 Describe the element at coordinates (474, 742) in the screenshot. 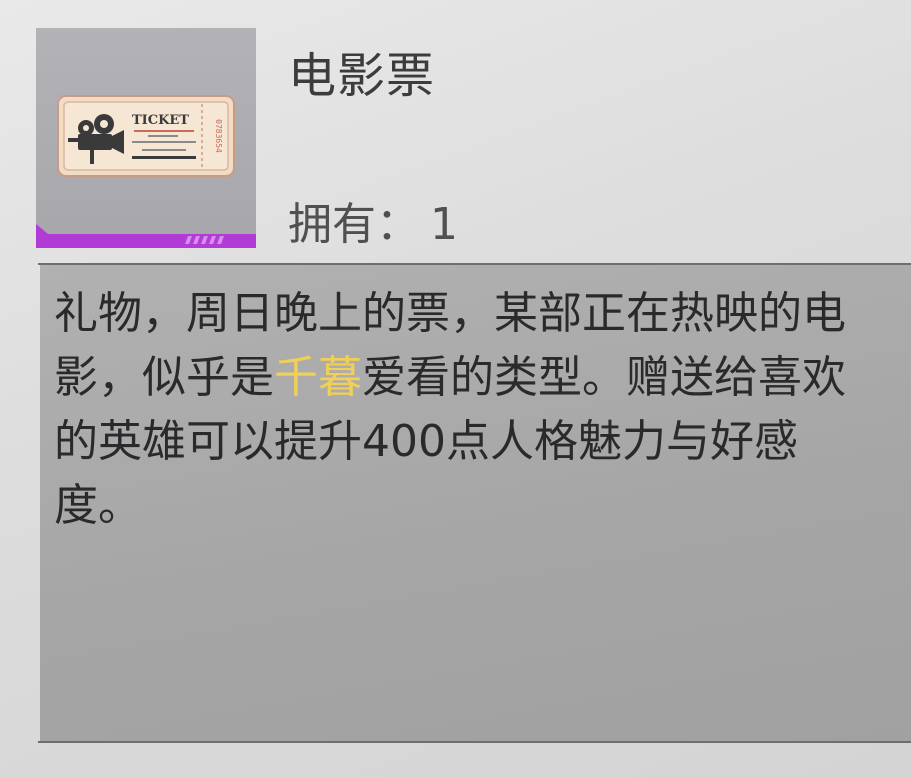

I see `description-bottom-divider` at that location.